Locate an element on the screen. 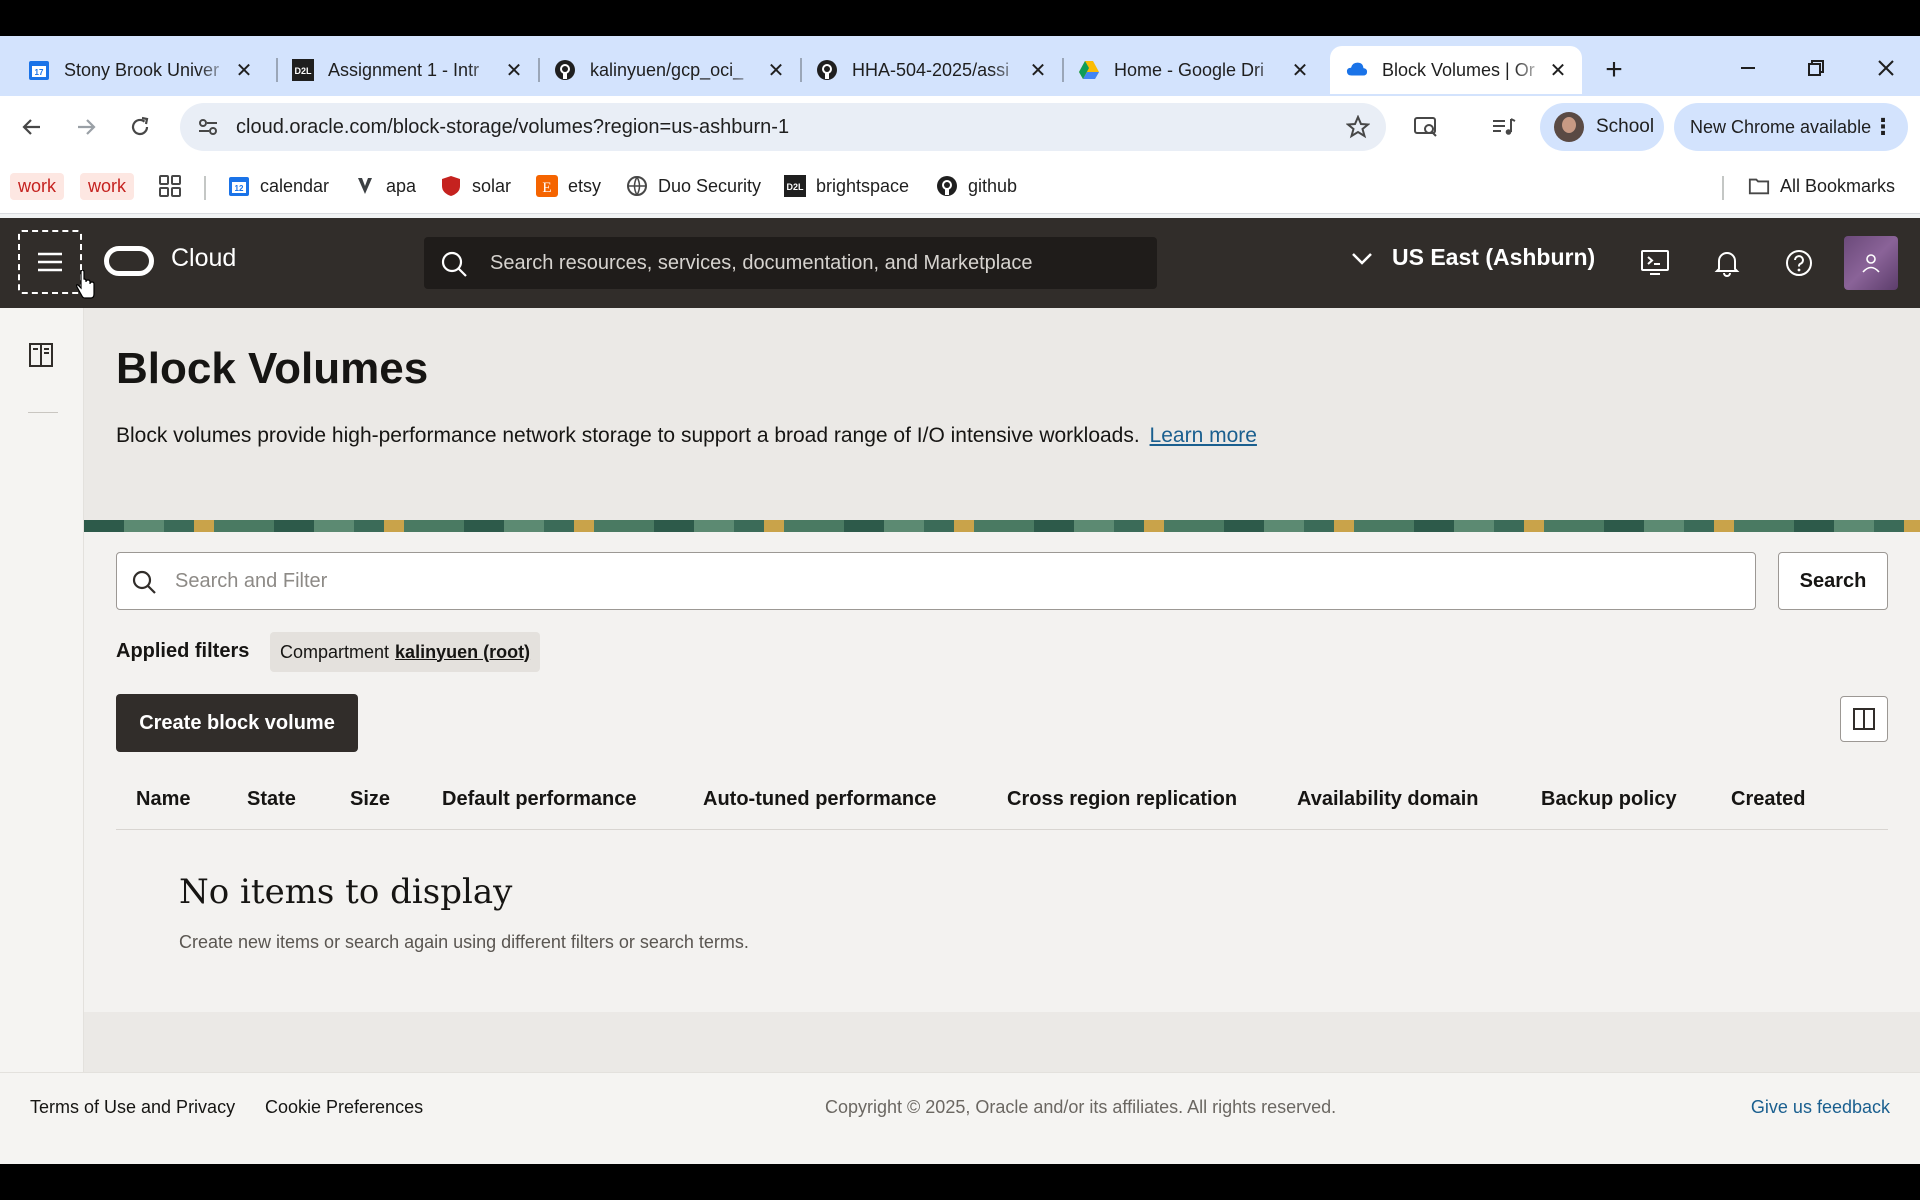 The image size is (1920, 1200). back-button is located at coordinates (32, 127).